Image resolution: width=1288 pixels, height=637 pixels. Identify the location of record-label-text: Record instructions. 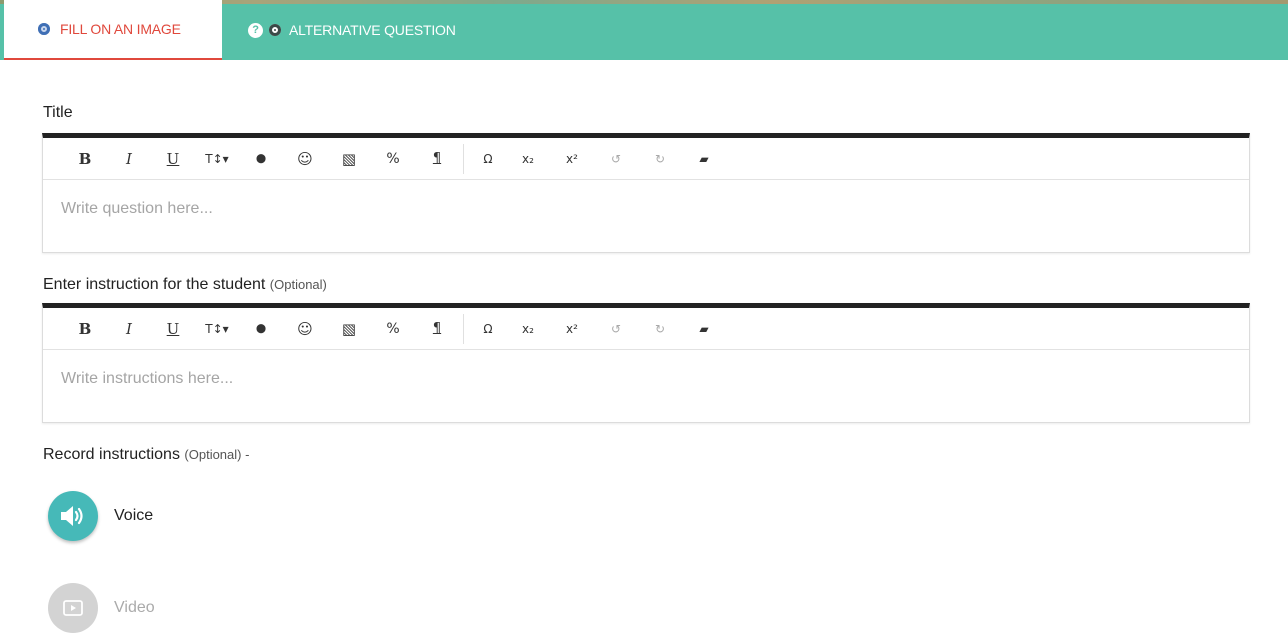
(111, 454).